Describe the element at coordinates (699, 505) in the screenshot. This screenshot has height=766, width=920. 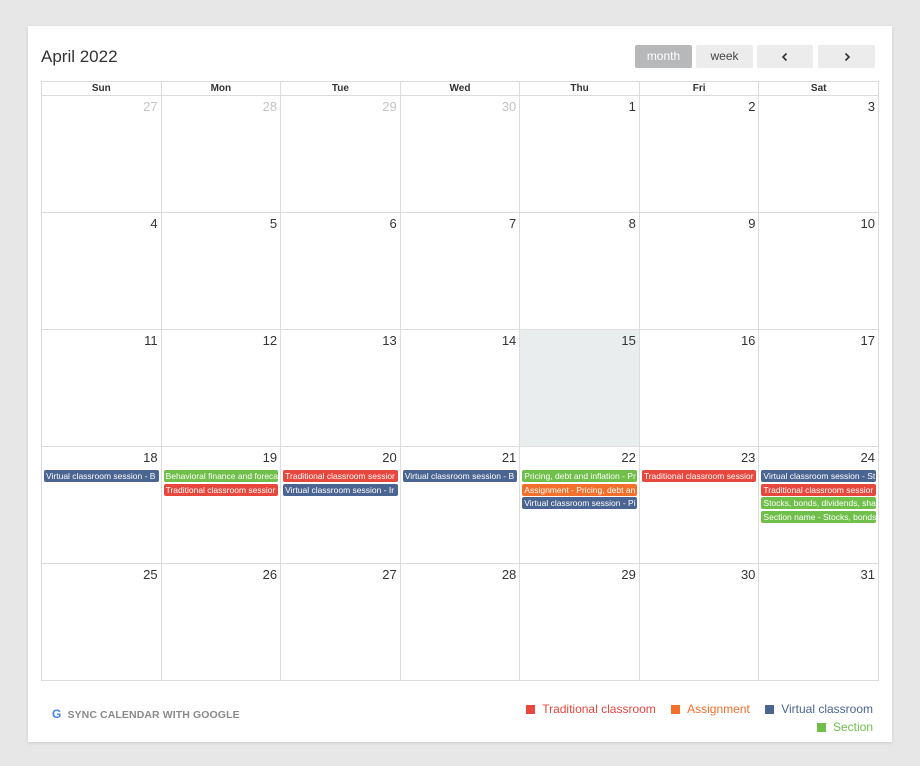
I see `day-cell: 23 Traditional classroom sessior` at that location.